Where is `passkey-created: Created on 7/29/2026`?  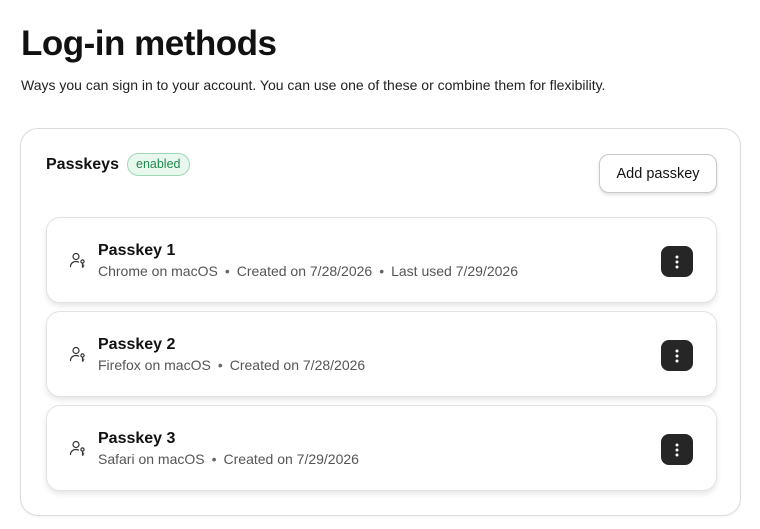
passkey-created: Created on 7/29/2026 is located at coordinates (291, 459).